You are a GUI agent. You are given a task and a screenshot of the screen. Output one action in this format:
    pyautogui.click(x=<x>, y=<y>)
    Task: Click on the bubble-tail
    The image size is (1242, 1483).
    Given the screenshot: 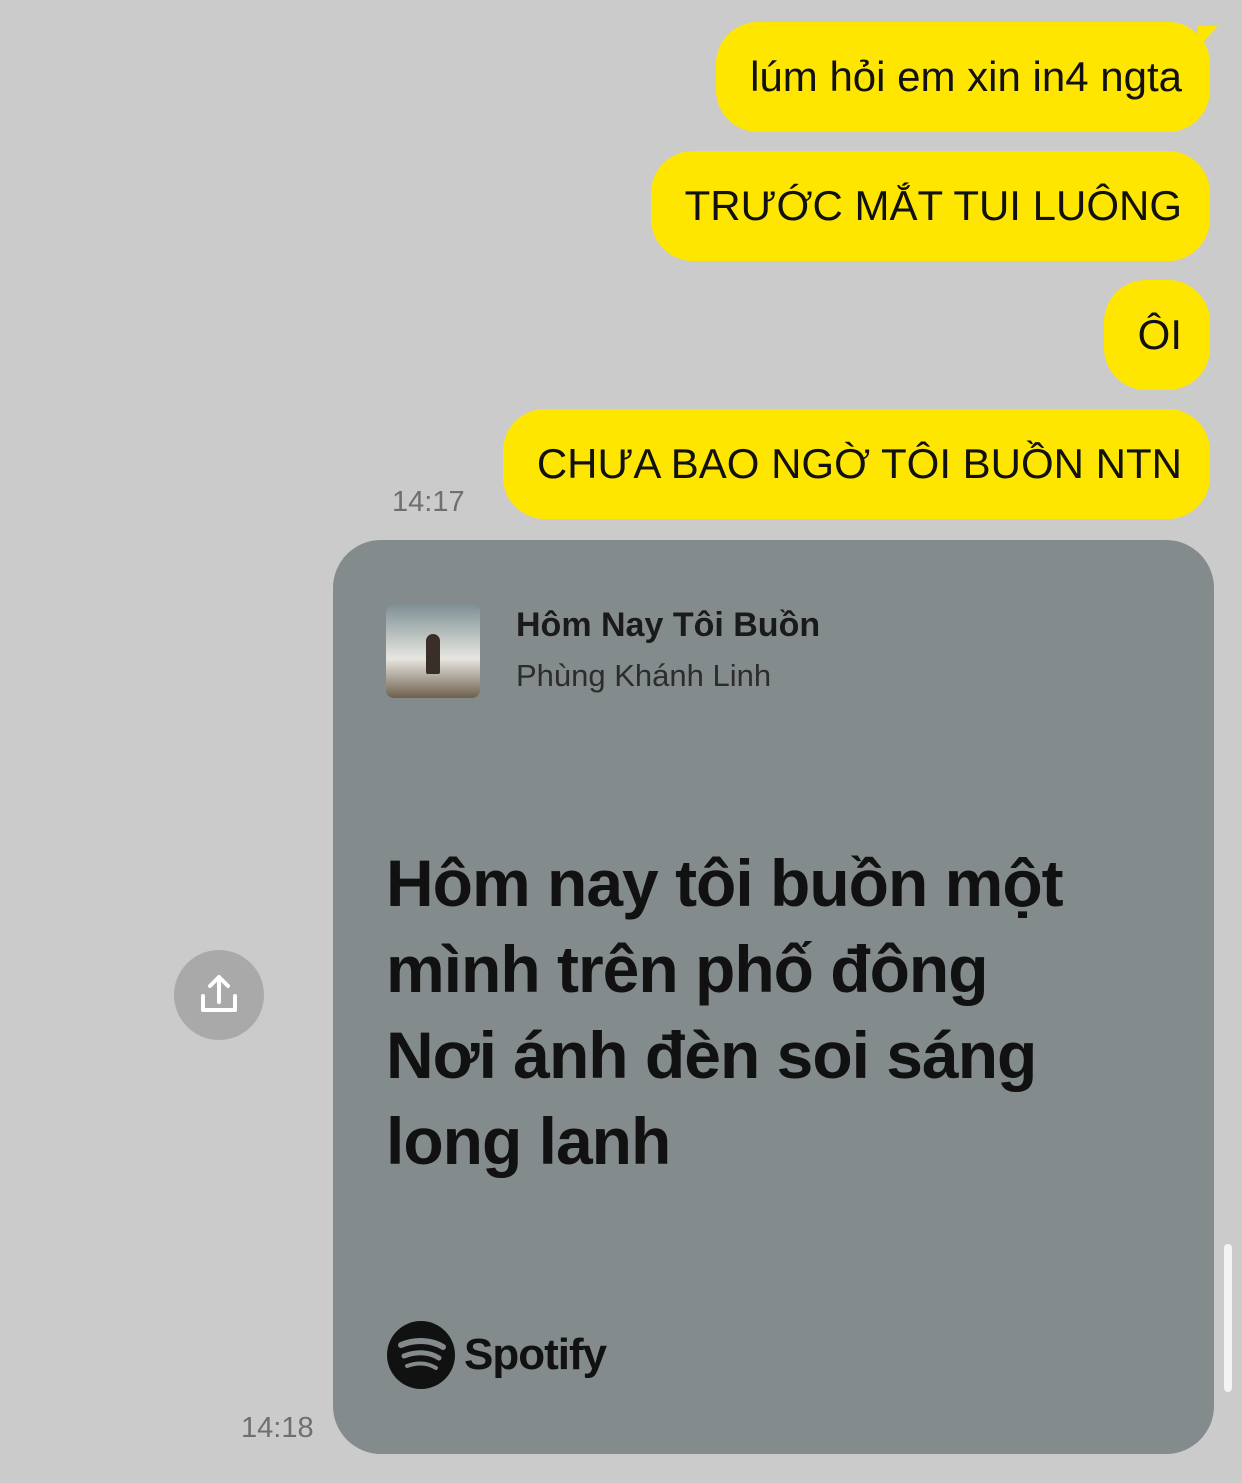 What is the action you would take?
    pyautogui.click(x=1208, y=37)
    